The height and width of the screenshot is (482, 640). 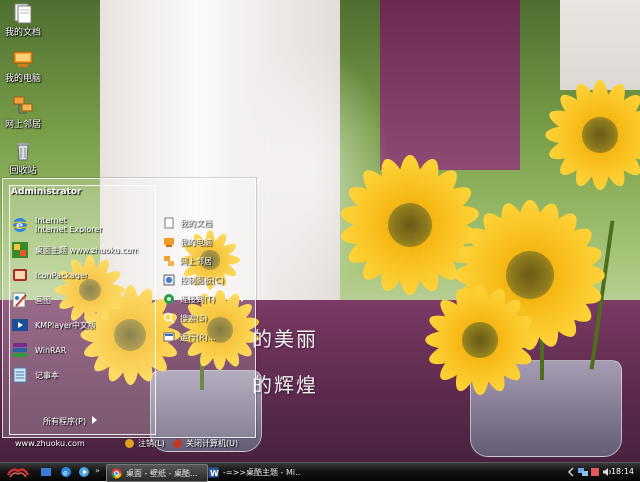 What do you see at coordinates (285, 339) in the screenshot?
I see `wallpaper-text-line: 的美丽` at bounding box center [285, 339].